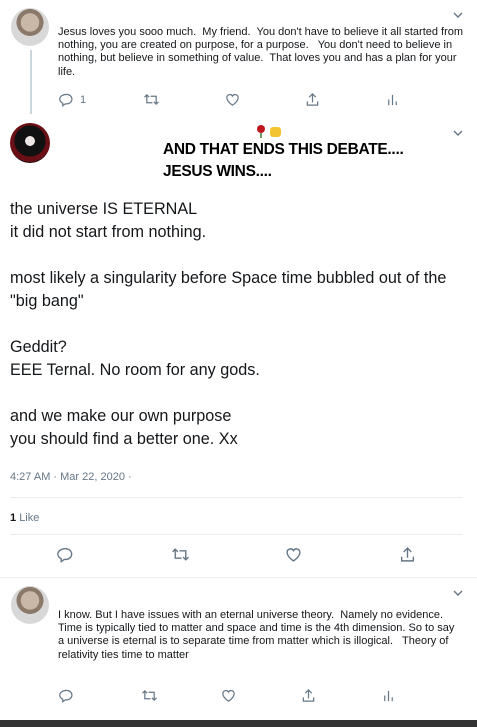 The height and width of the screenshot is (727, 477). Describe the element at coordinates (261, 131) in the screenshot. I see `rose-emoji` at that location.